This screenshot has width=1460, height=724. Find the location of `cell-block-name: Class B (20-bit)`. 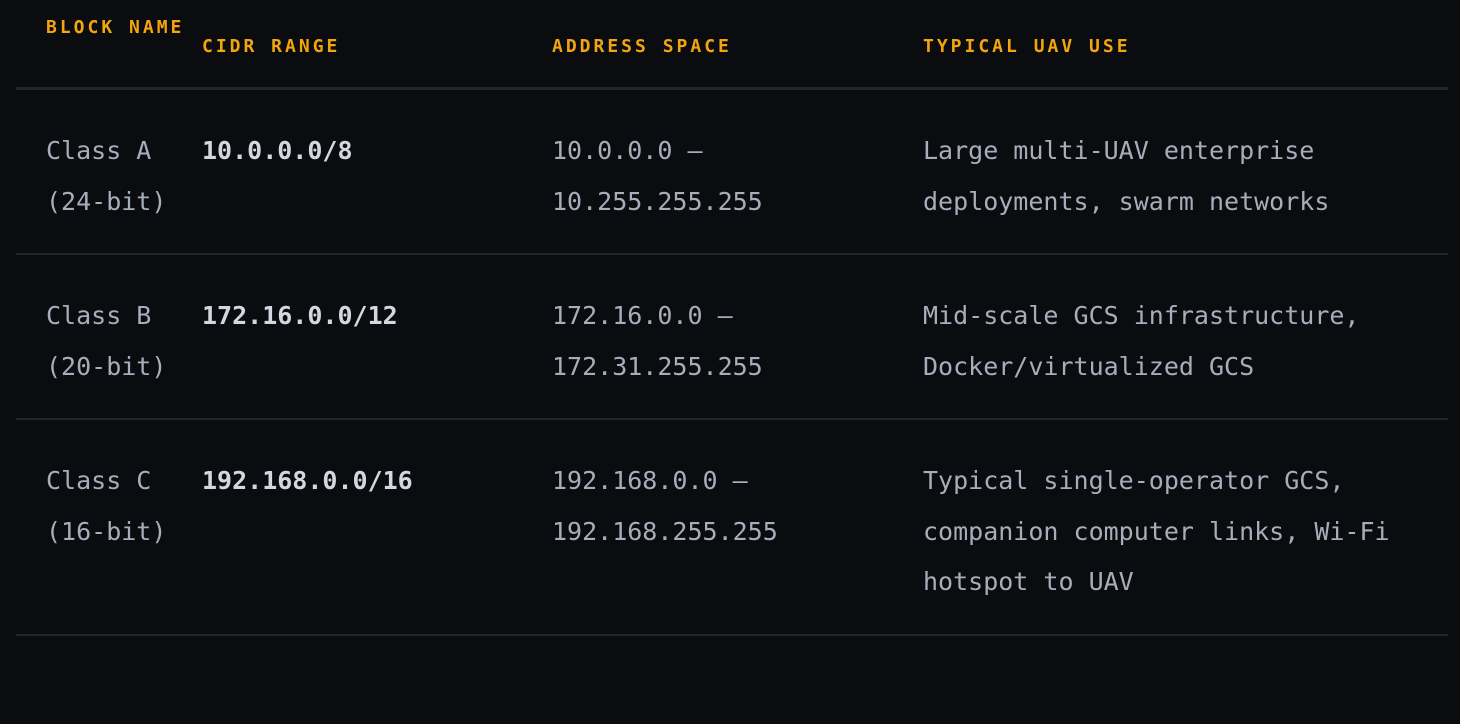

cell-block-name: Class B (20-bit) is located at coordinates (109, 337).